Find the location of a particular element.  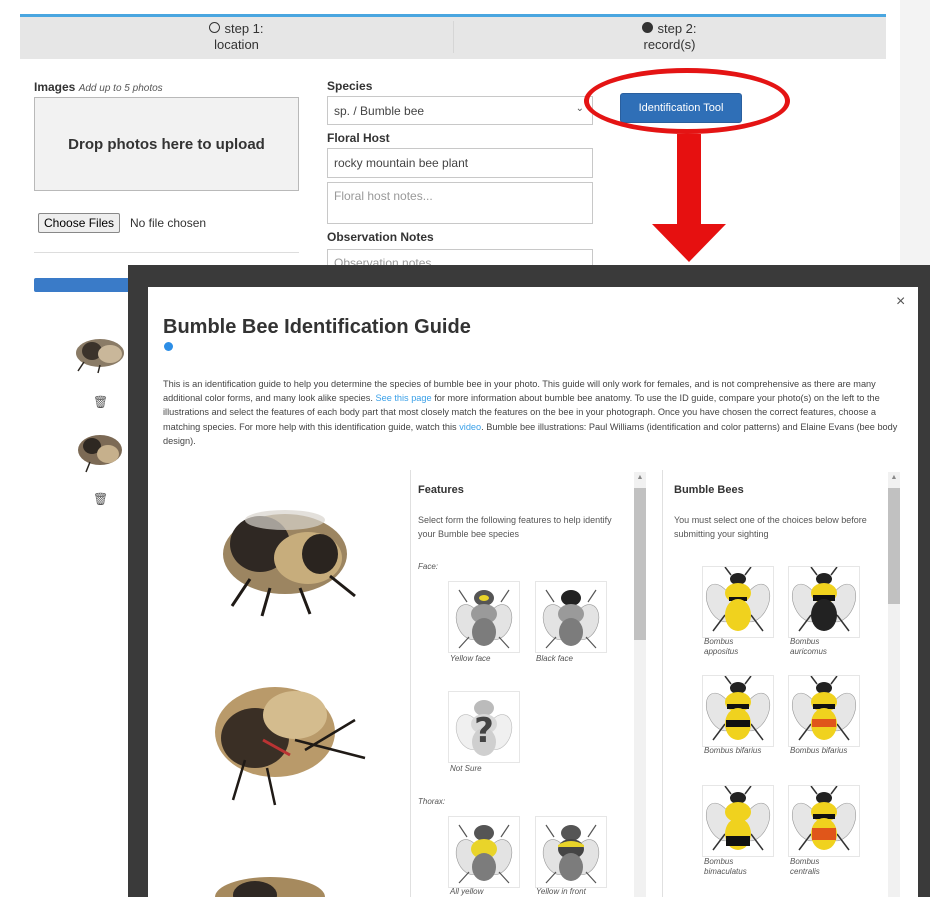

no-file-chosen-text: No file chosen is located at coordinates (168, 223).